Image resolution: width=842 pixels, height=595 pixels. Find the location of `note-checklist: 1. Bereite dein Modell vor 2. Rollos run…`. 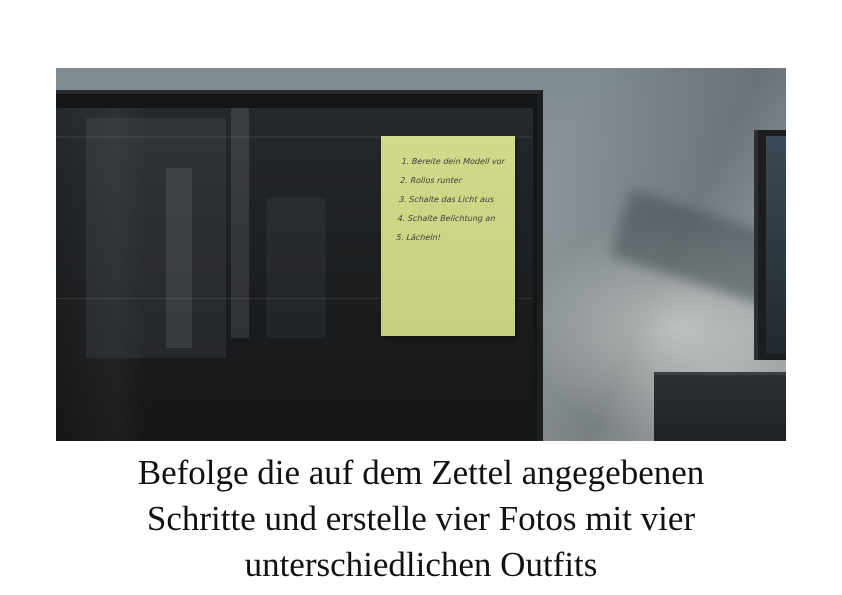

note-checklist: 1. Bereite dein Modell vor 2. Rollos run… is located at coordinates (457, 199).